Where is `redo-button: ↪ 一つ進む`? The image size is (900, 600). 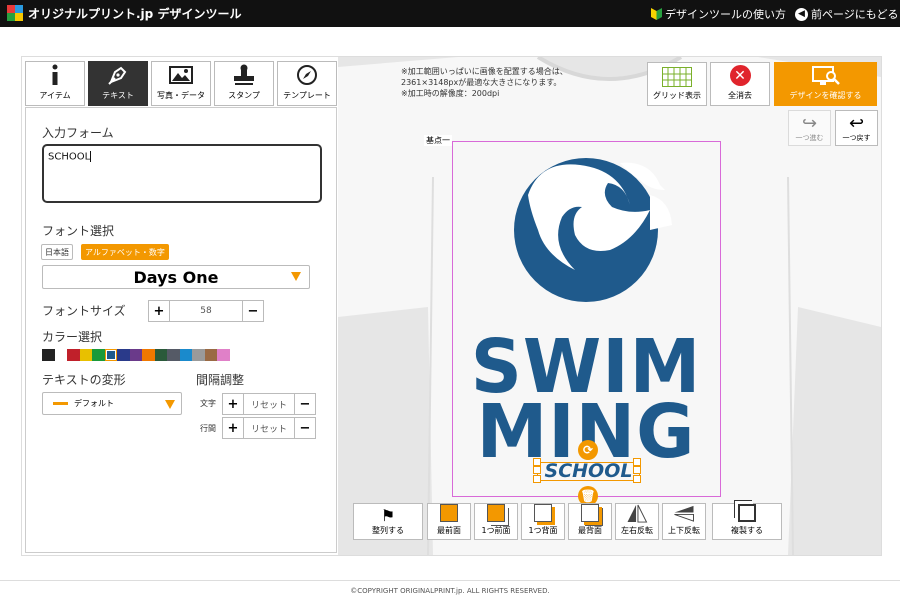
redo-button: ↪ 一つ進む is located at coordinates (809, 128).